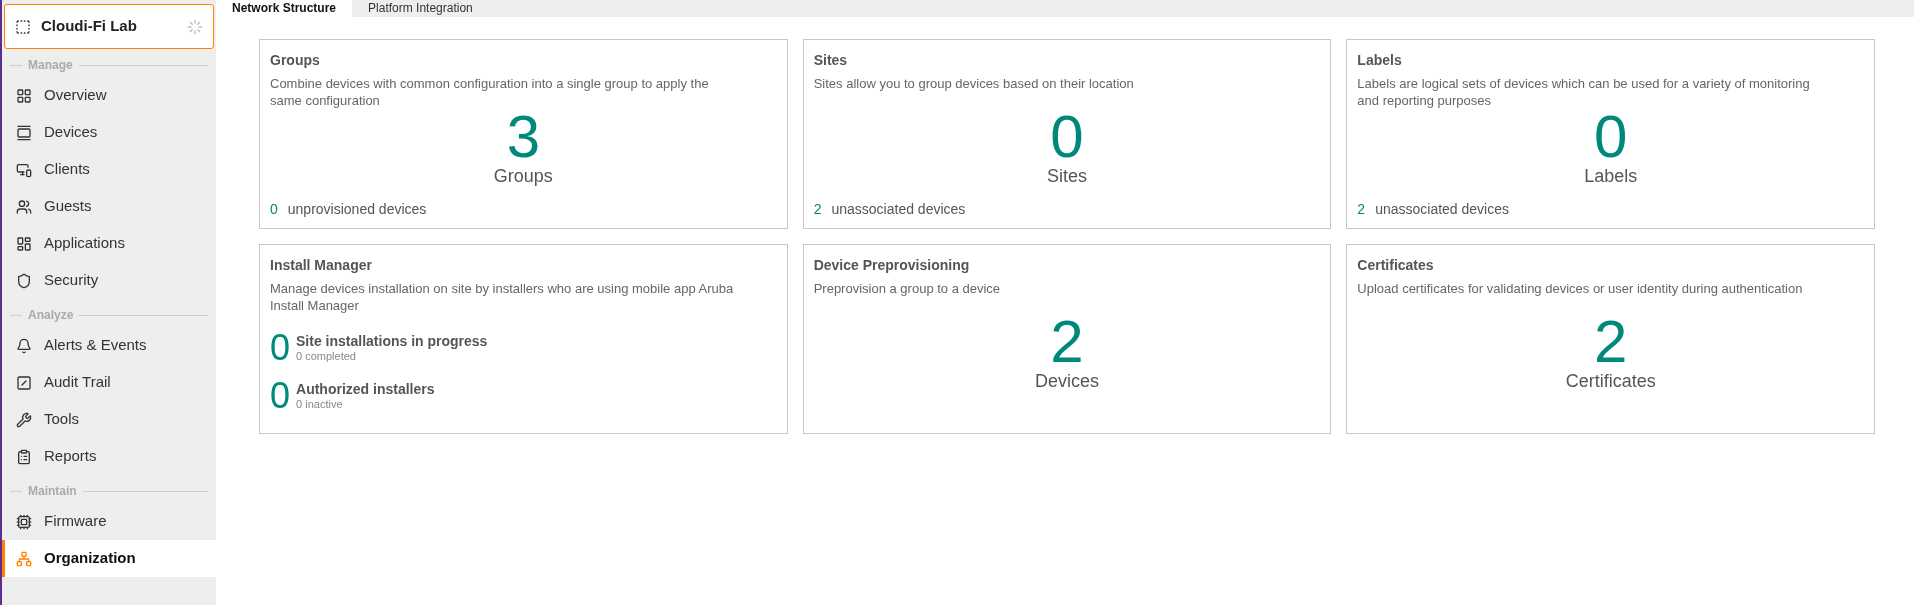 The image size is (1914, 605). What do you see at coordinates (1396, 265) in the screenshot?
I see `card-title: Certificates` at bounding box center [1396, 265].